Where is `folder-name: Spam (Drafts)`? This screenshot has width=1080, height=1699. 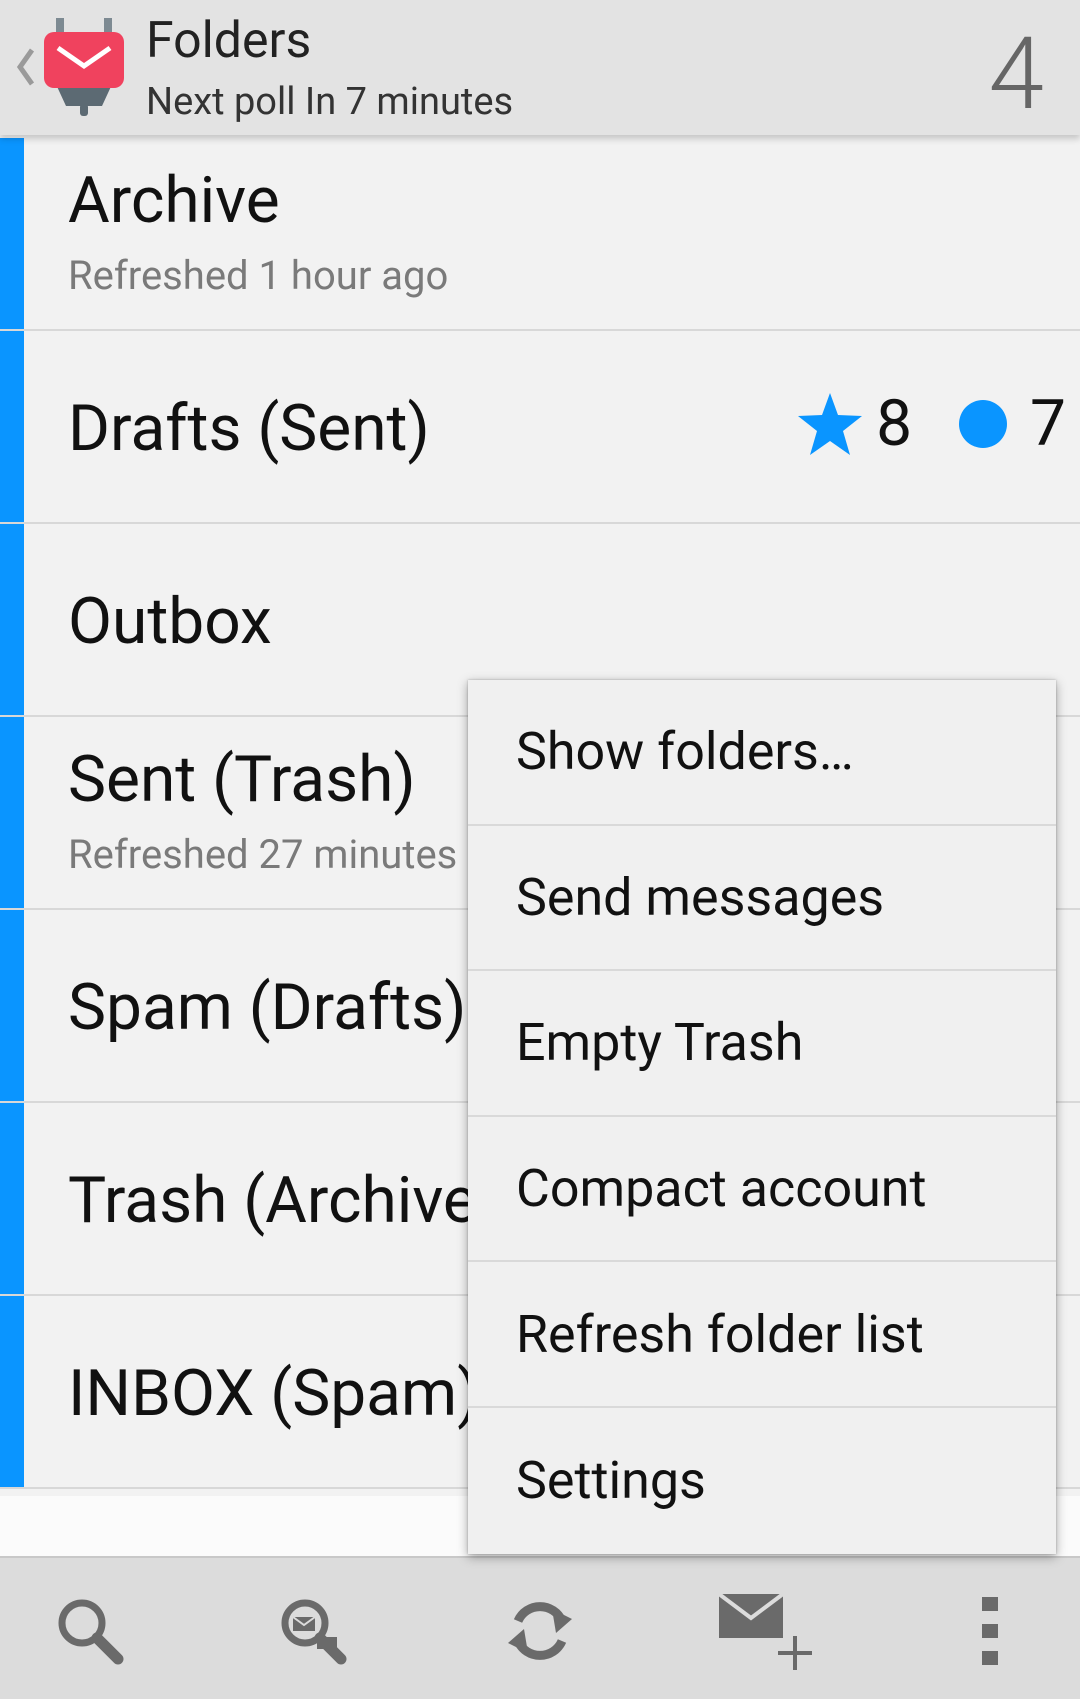 folder-name: Spam (Drafts) is located at coordinates (267, 1007).